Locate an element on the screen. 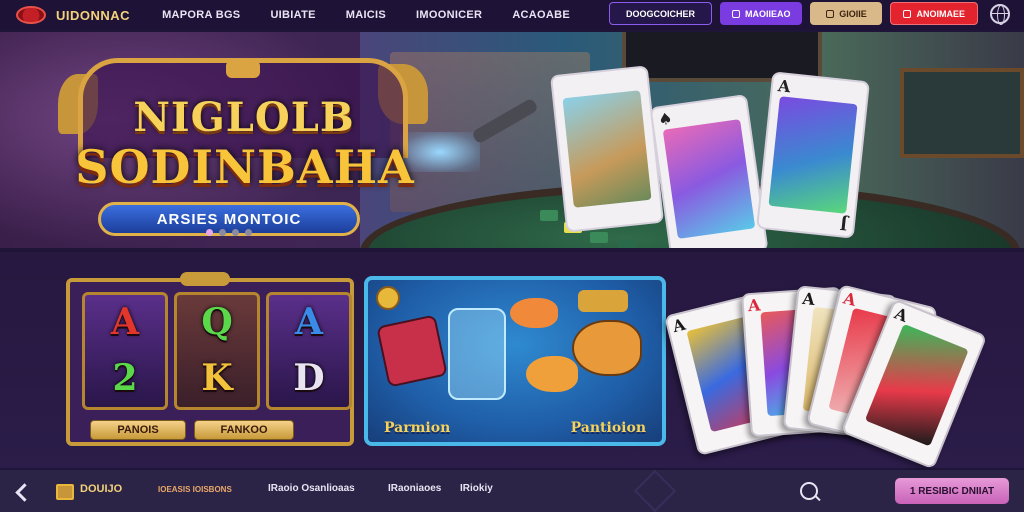  hero-card-dragon: ♠ is located at coordinates (709, 170).